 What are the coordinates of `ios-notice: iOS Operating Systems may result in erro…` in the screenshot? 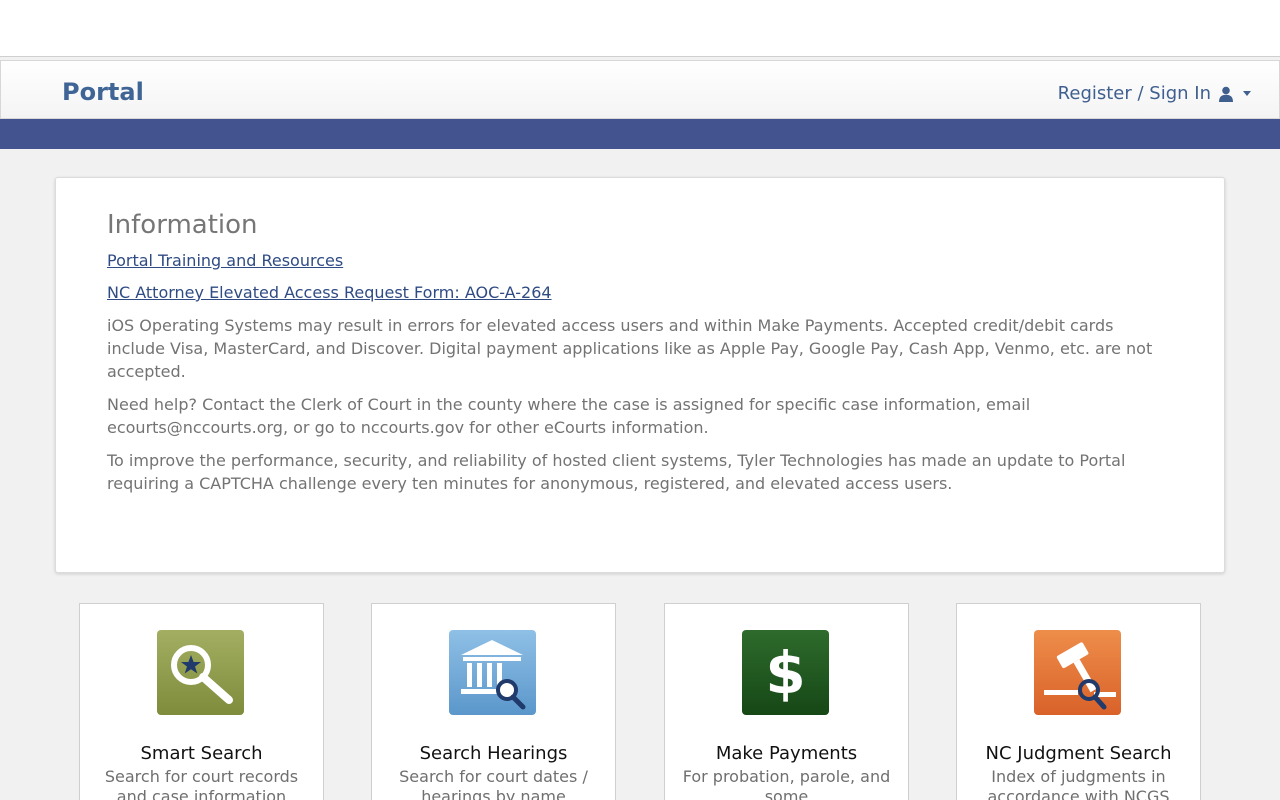 It's located at (630, 348).